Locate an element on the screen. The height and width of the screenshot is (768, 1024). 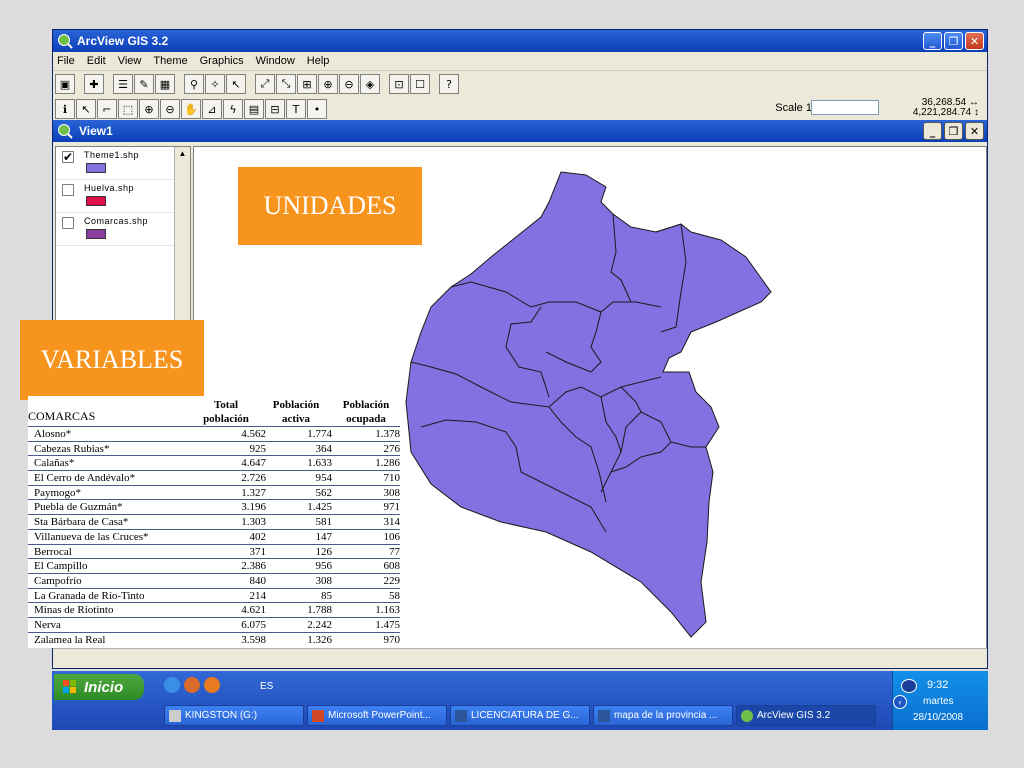
save-project-icon: ▣ is located at coordinates (65, 84).